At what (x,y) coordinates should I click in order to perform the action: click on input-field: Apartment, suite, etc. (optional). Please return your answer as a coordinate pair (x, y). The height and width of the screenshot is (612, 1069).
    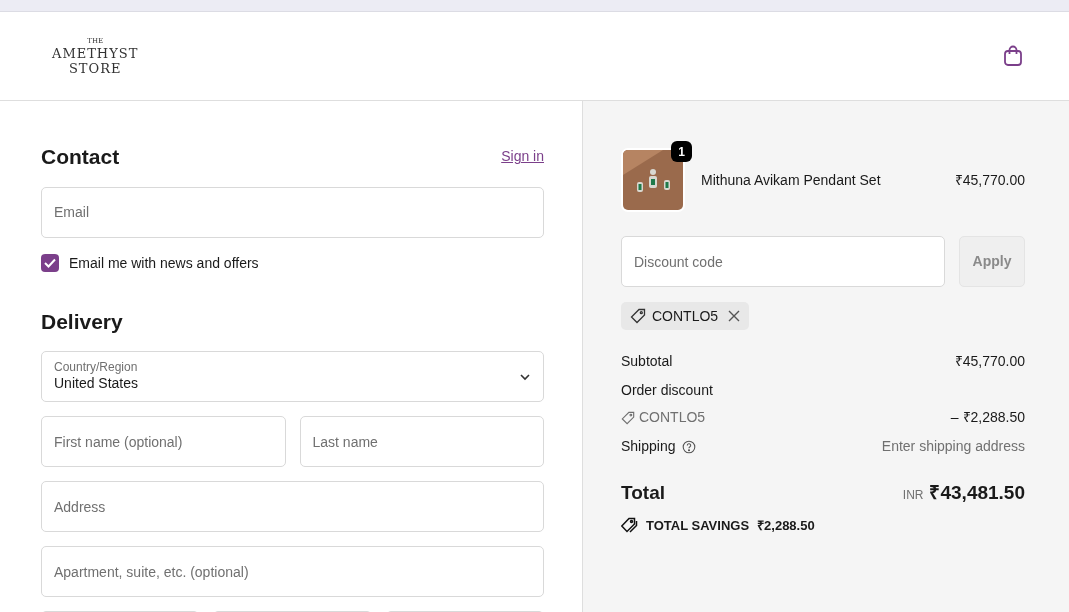
    Looking at the image, I should click on (292, 571).